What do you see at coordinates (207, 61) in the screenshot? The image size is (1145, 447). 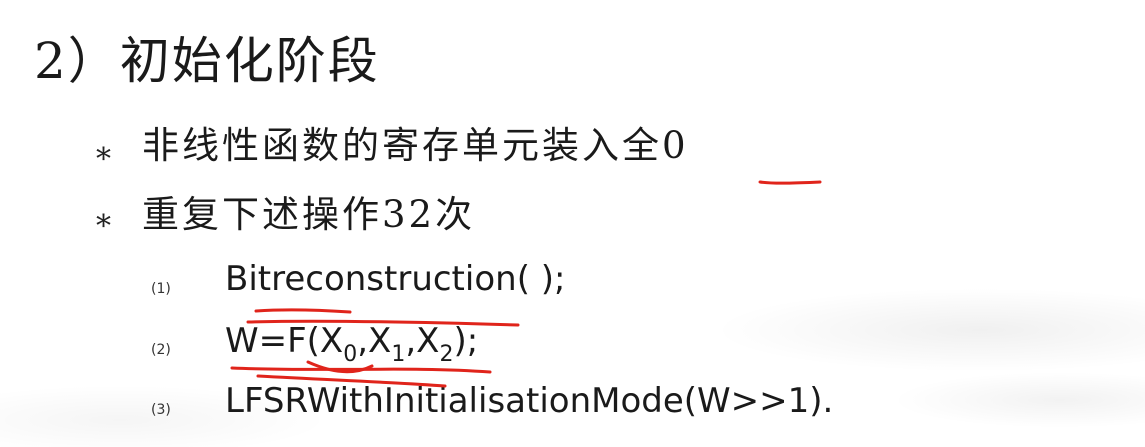 I see `slide-title: 2）初始化阶段` at bounding box center [207, 61].